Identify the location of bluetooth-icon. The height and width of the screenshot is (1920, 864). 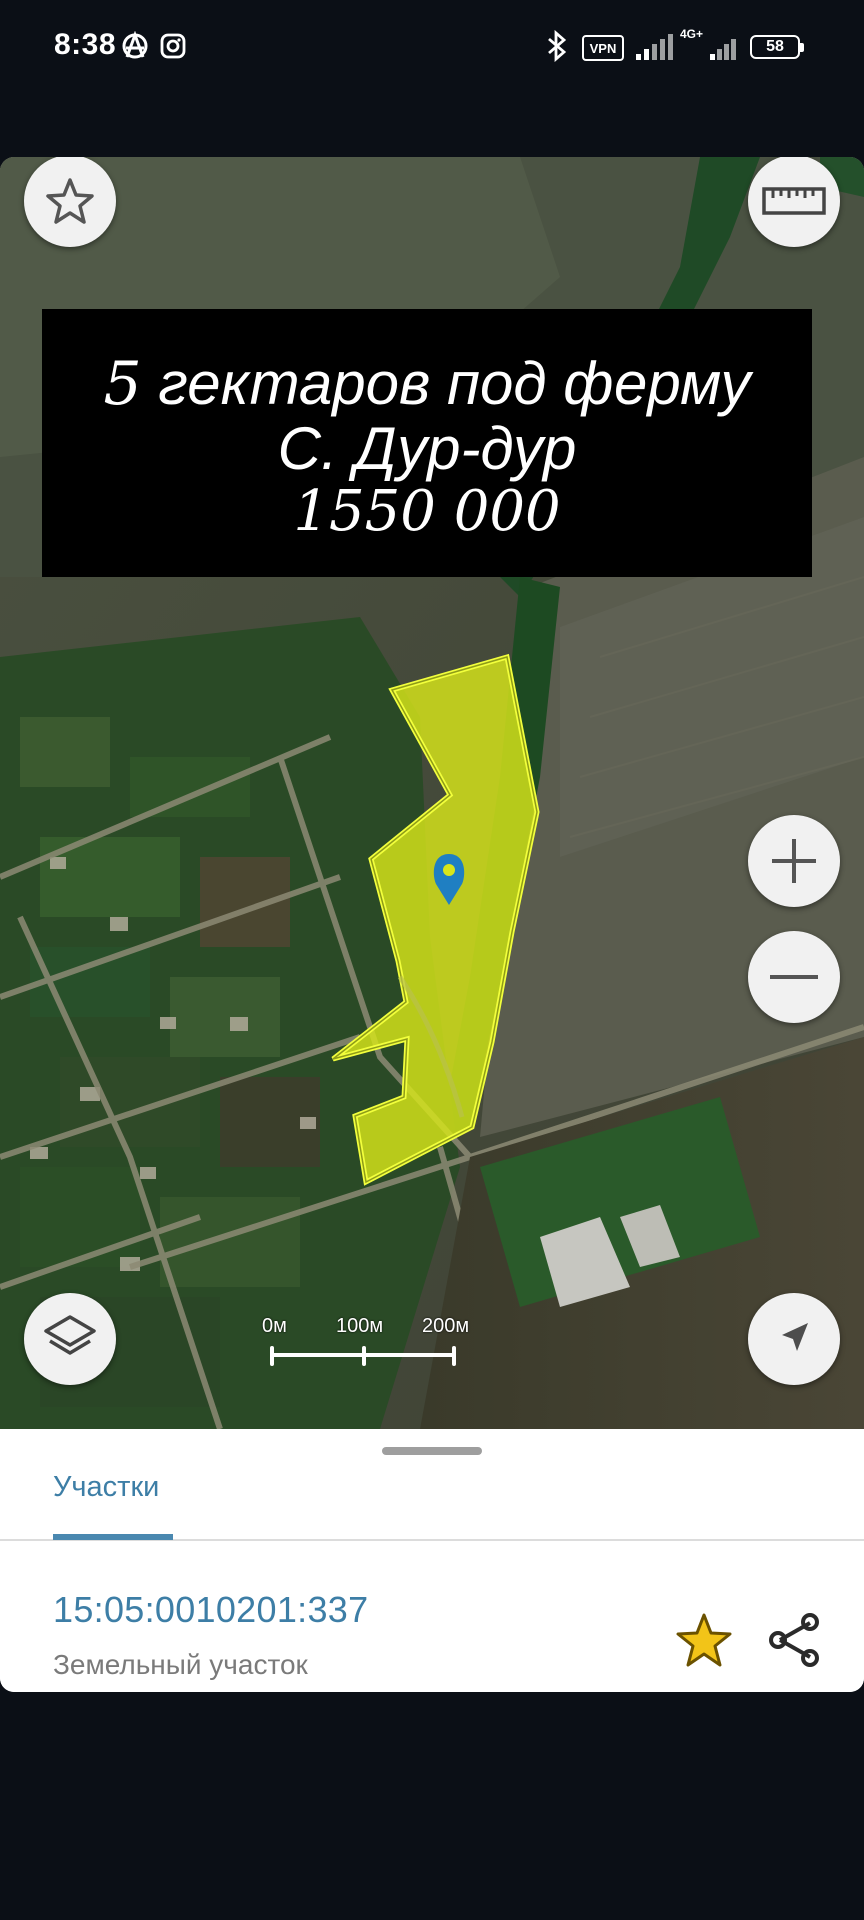
(557, 46).